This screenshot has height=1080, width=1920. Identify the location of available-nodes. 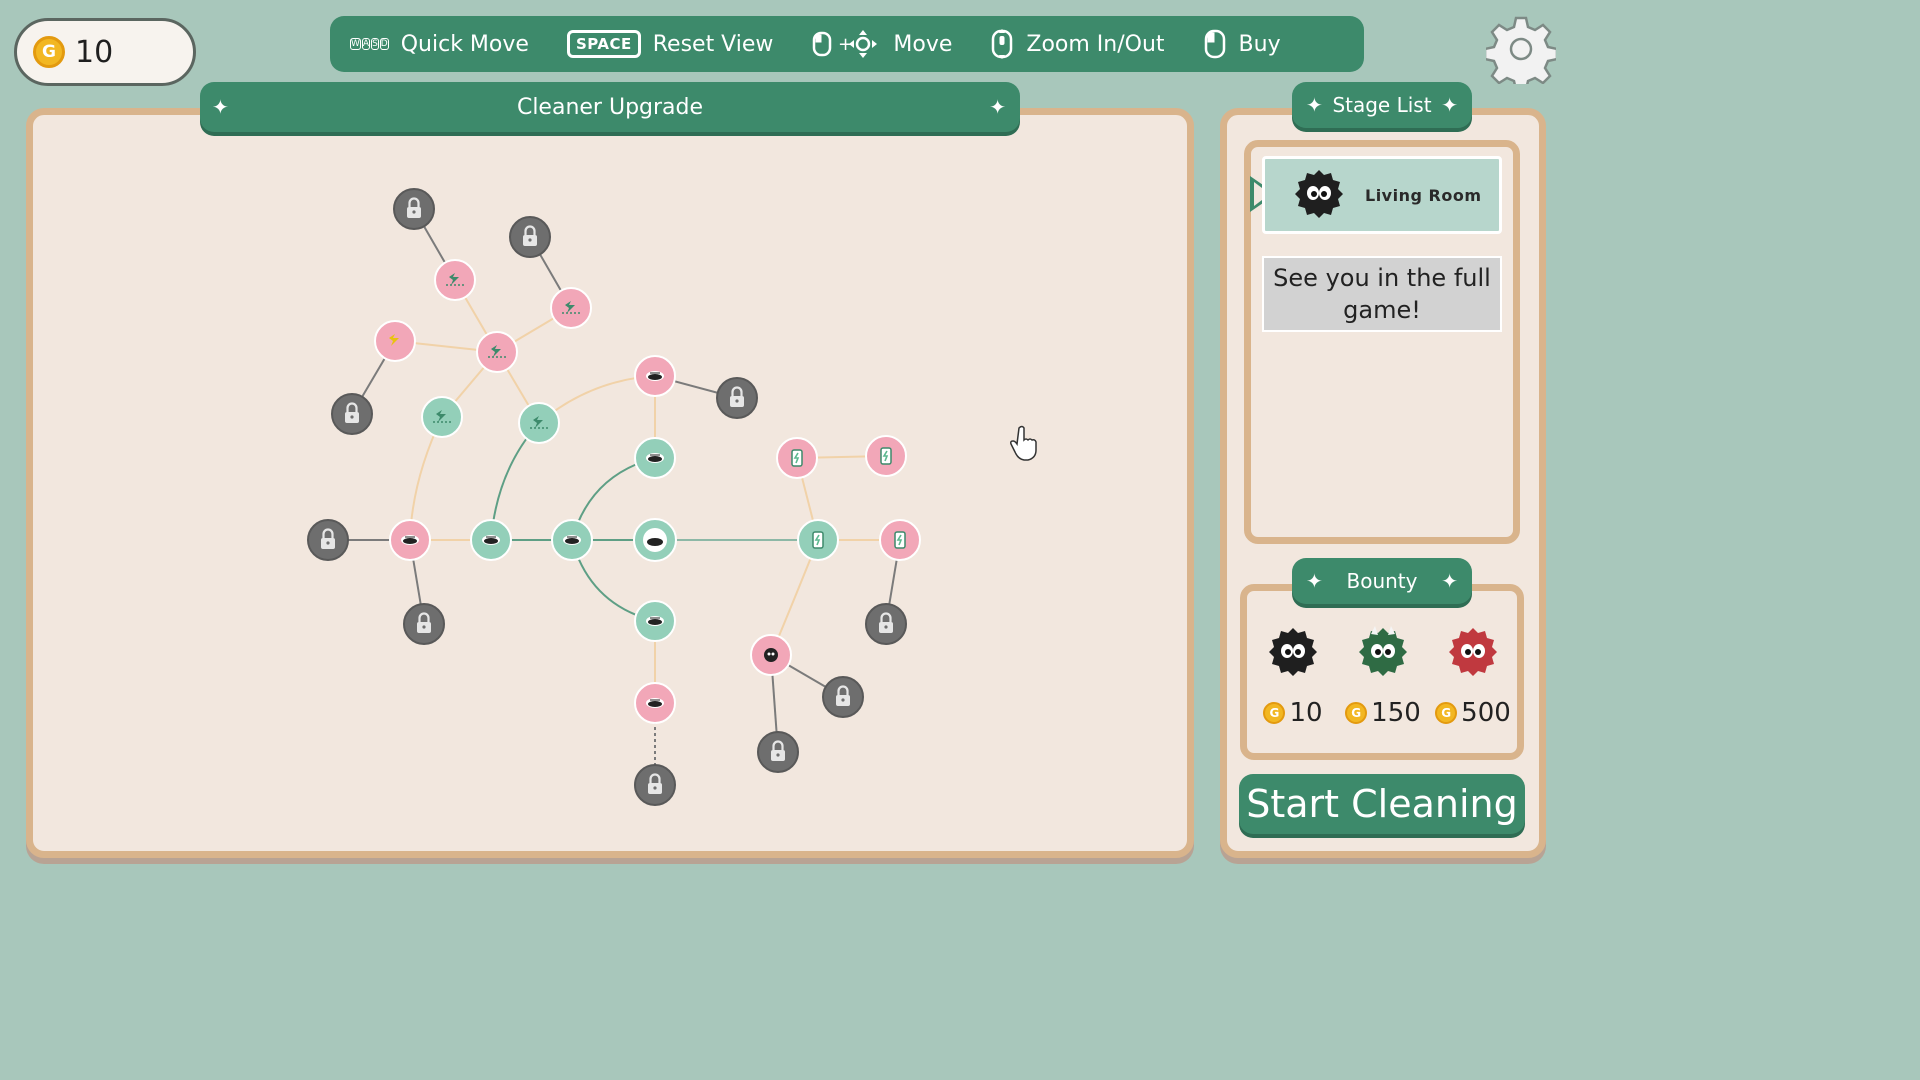
(647, 491).